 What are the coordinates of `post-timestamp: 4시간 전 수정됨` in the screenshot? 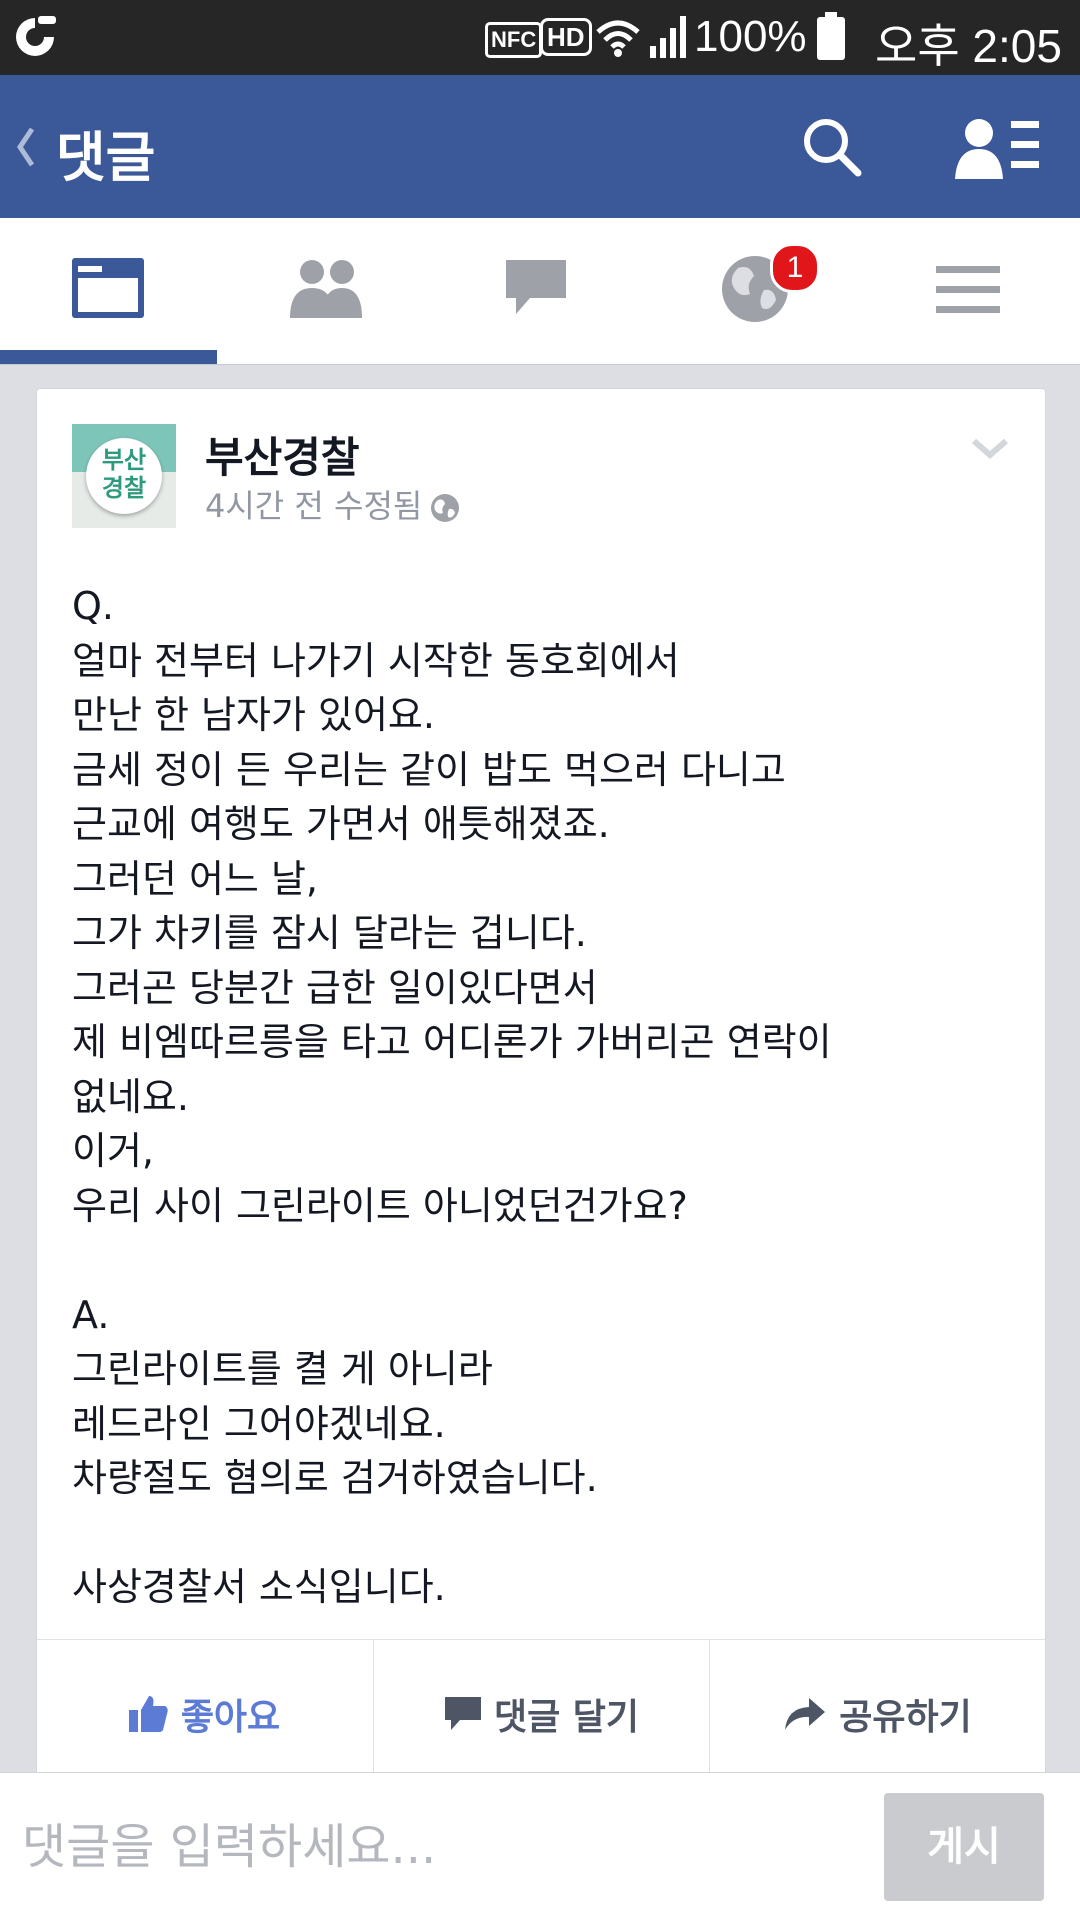 It's located at (313, 506).